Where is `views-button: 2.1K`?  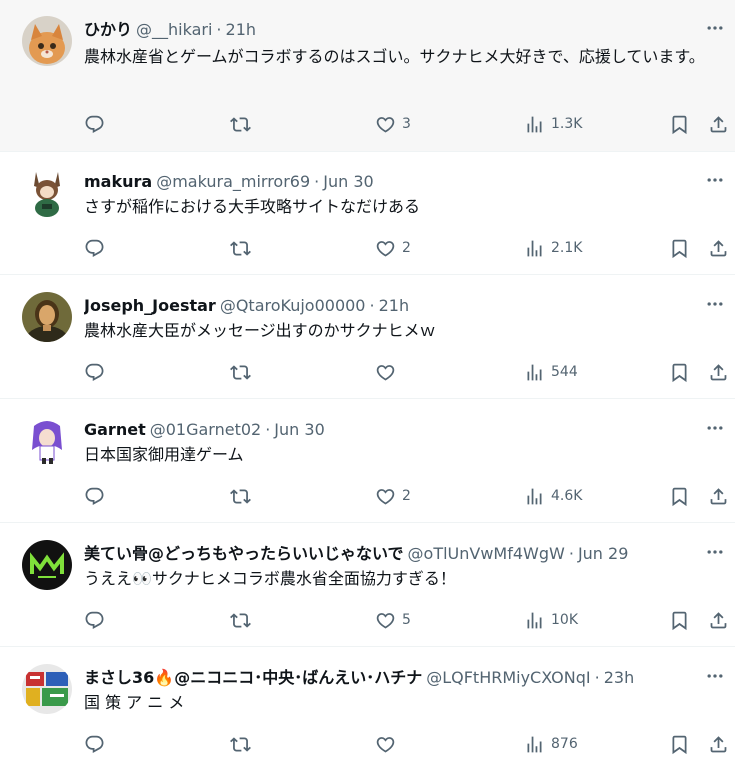
views-button: 2.1K is located at coordinates (553, 248).